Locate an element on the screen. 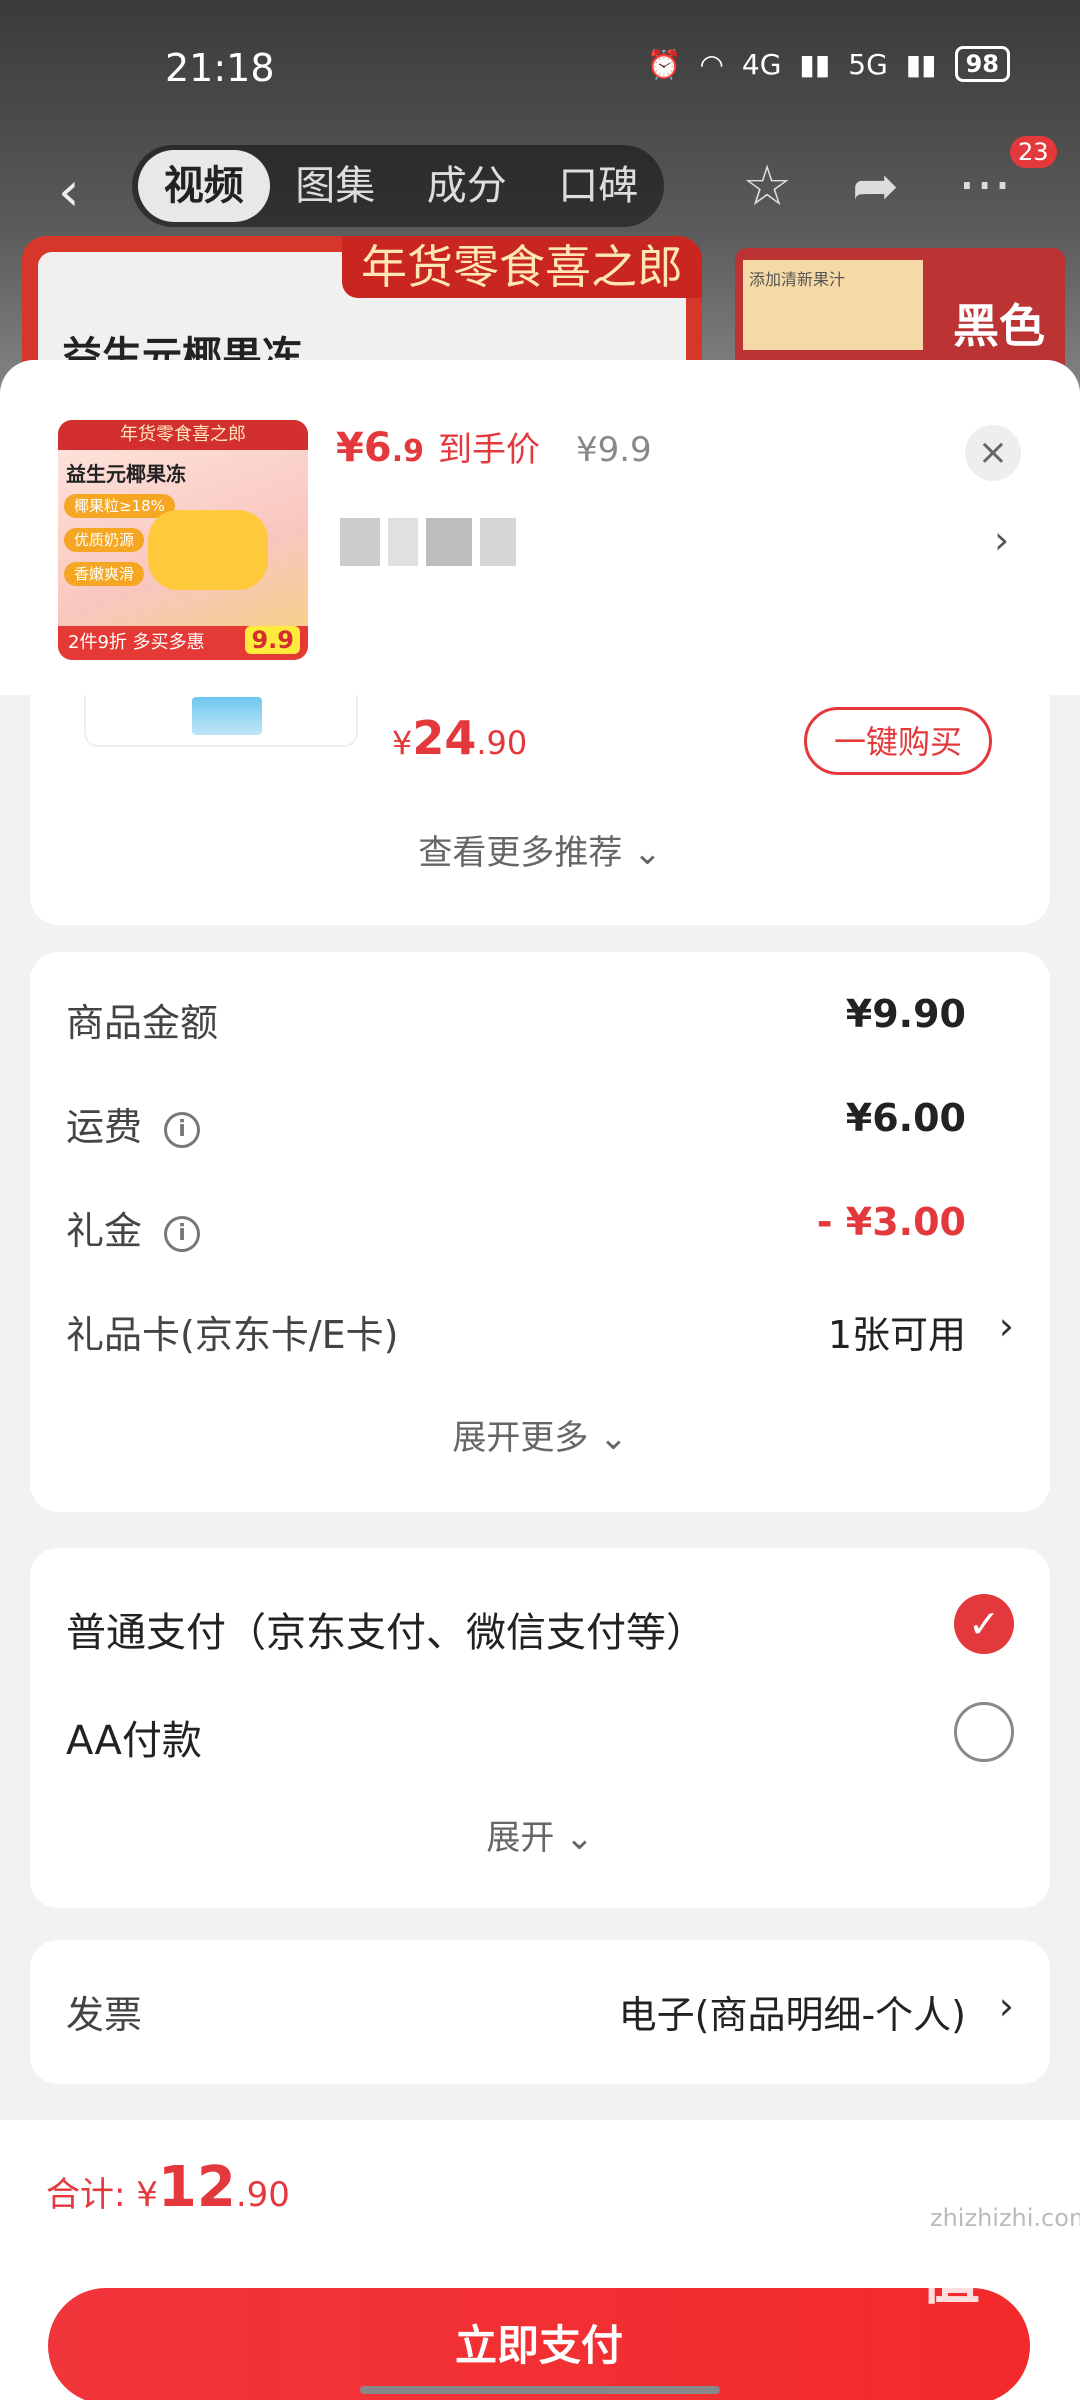 This screenshot has width=1080, height=2400. expand-payment-button: 展开 ⌄ is located at coordinates (540, 1834).